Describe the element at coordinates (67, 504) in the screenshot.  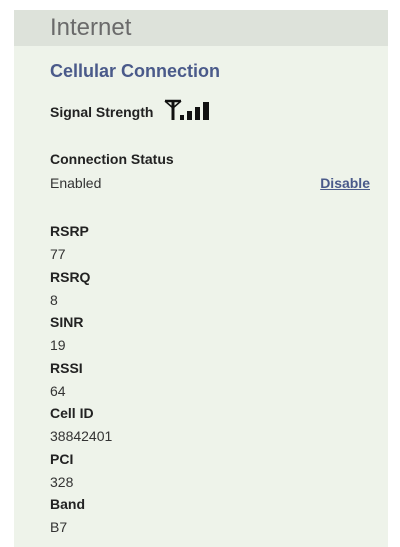
I see `metric-label: Band` at that location.